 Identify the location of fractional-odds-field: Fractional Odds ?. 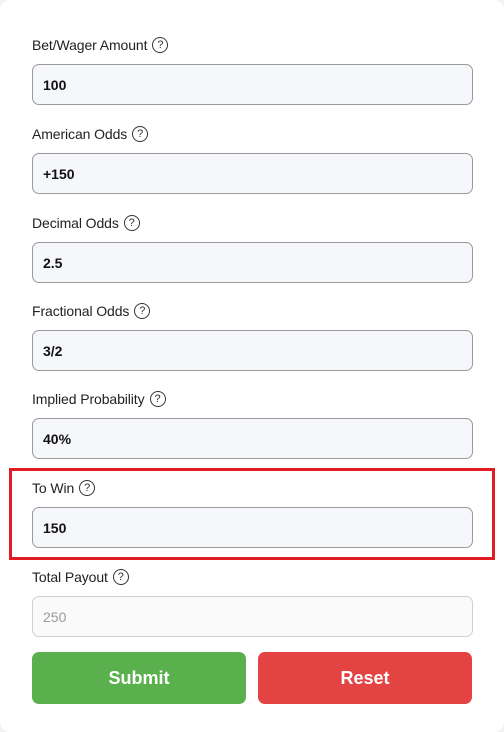
(252, 335).